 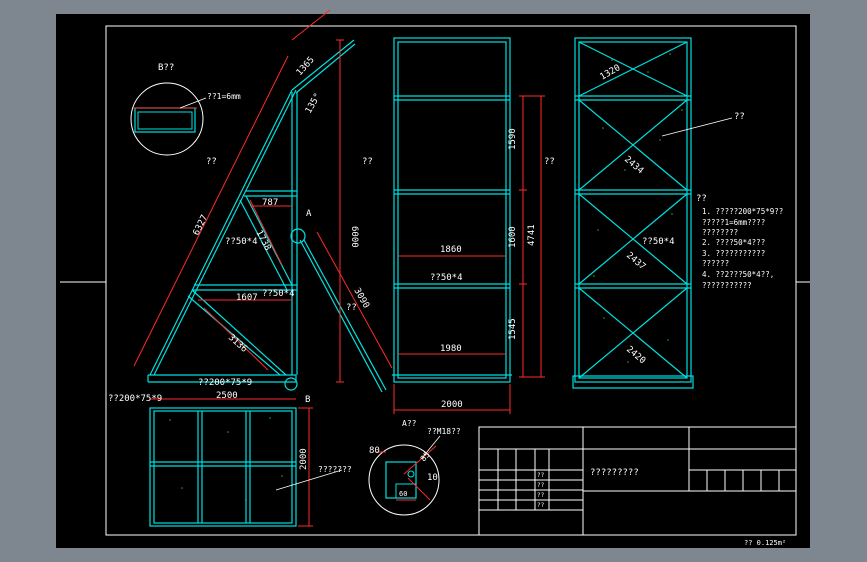 I want to click on note-line: 4. ??2???50*4??,, so click(x=738, y=274).